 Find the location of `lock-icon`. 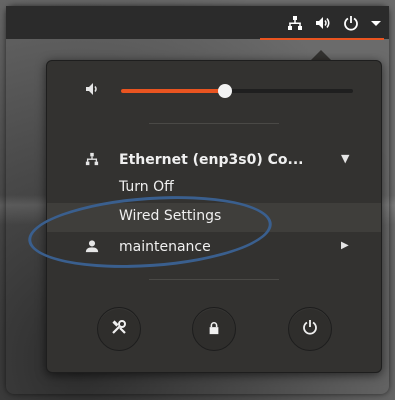

lock-icon is located at coordinates (214, 329).